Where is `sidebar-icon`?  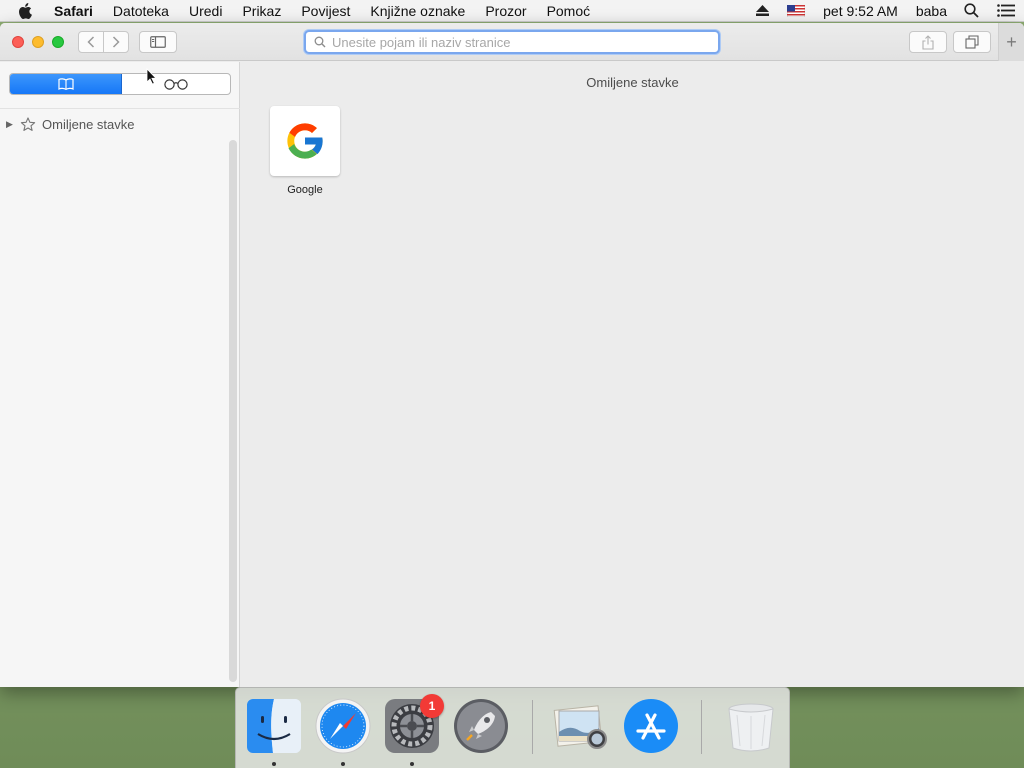
sidebar-icon is located at coordinates (158, 42).